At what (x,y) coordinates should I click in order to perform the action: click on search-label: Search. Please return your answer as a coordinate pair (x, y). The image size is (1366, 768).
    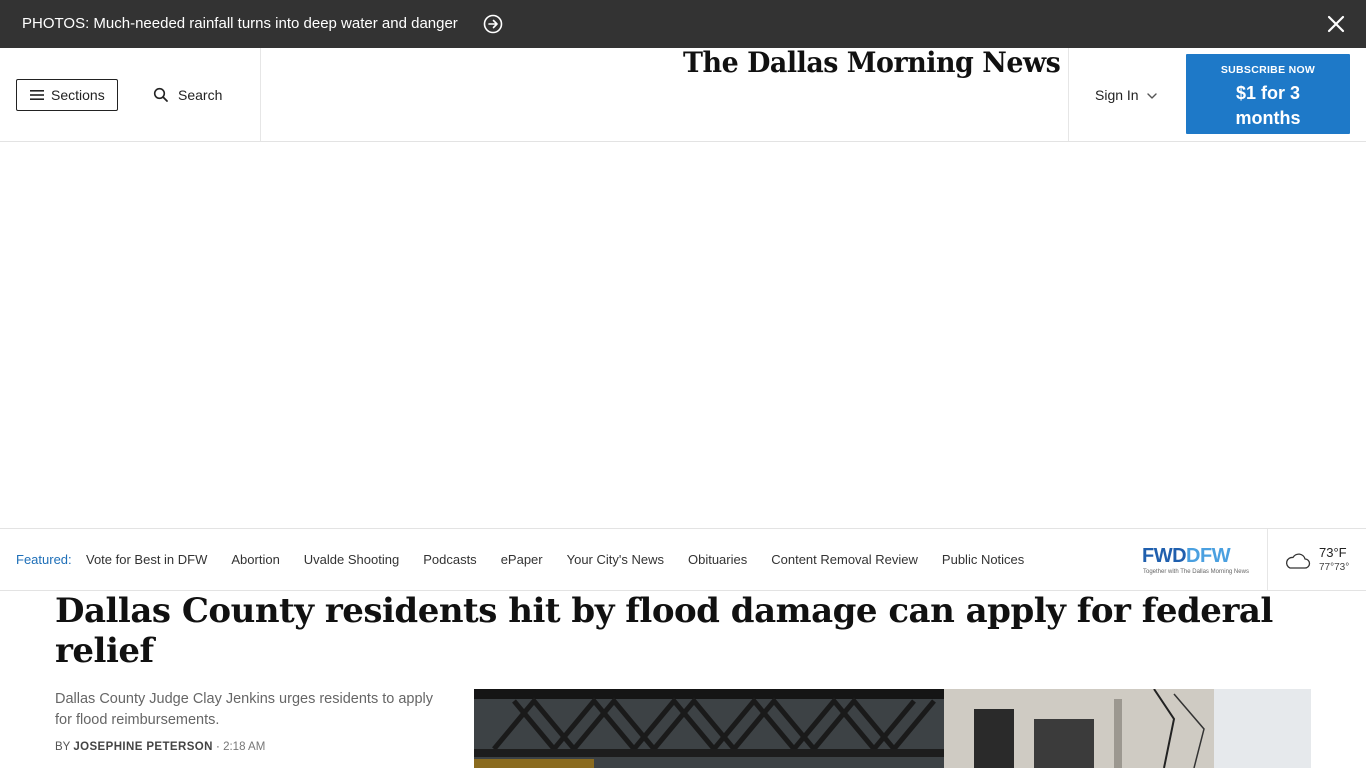
    Looking at the image, I should click on (200, 95).